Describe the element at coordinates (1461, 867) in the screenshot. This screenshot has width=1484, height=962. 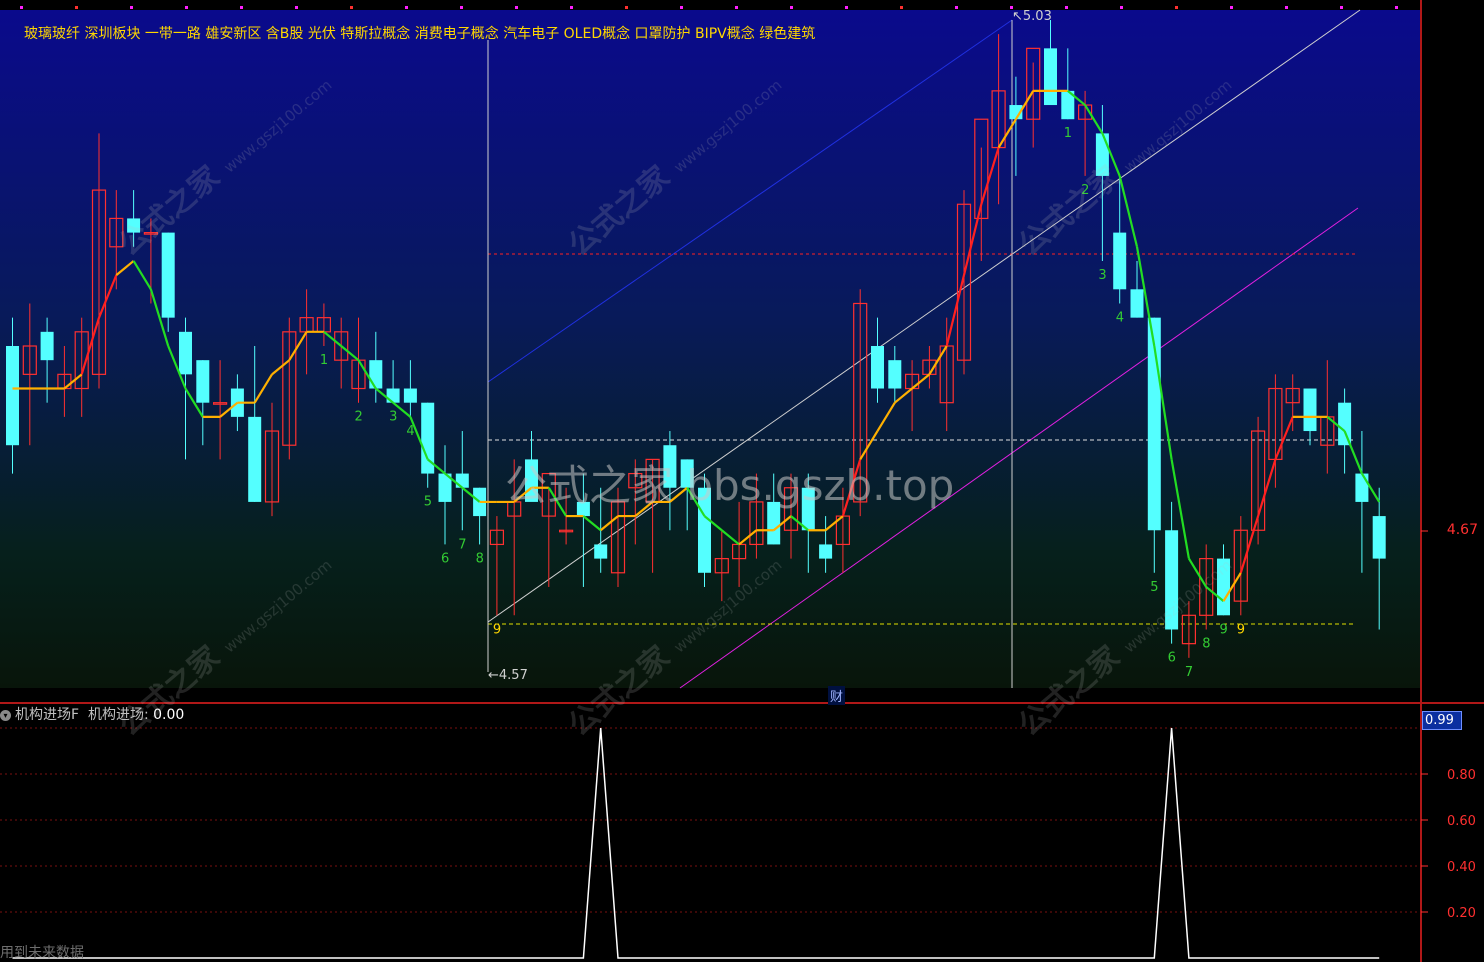
I see `axis-tick-label: 0.40` at that location.